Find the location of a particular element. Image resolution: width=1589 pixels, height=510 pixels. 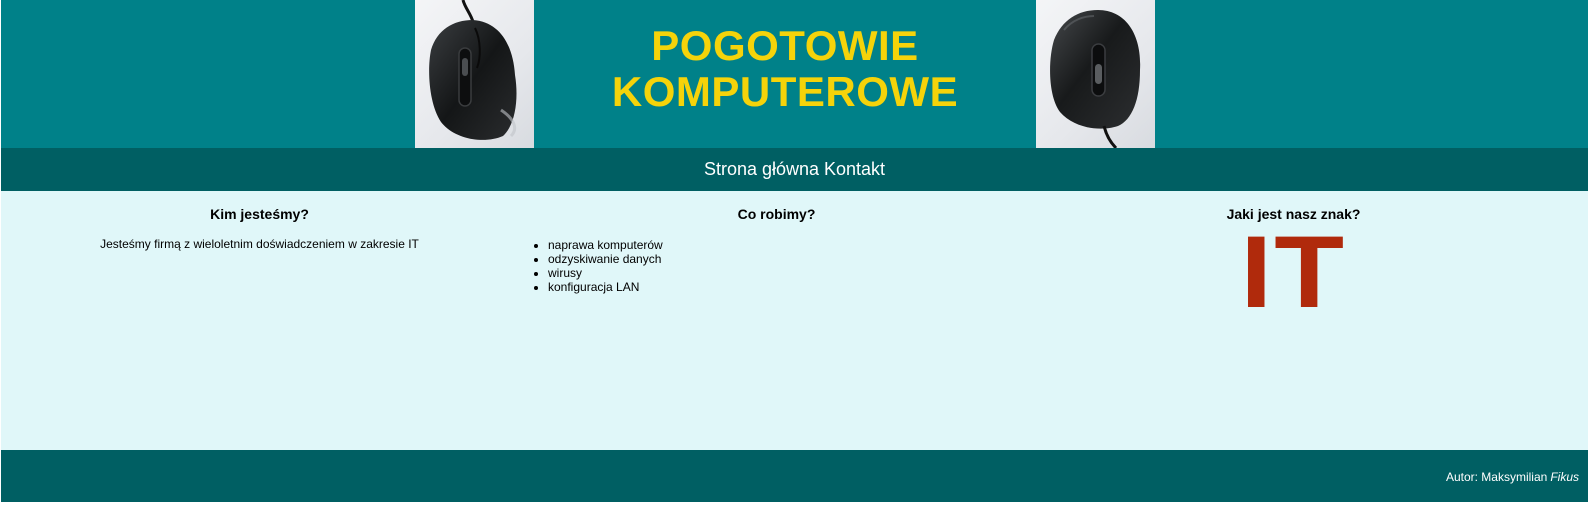

services-list-item: naprawa komputerów is located at coordinates (791, 245).